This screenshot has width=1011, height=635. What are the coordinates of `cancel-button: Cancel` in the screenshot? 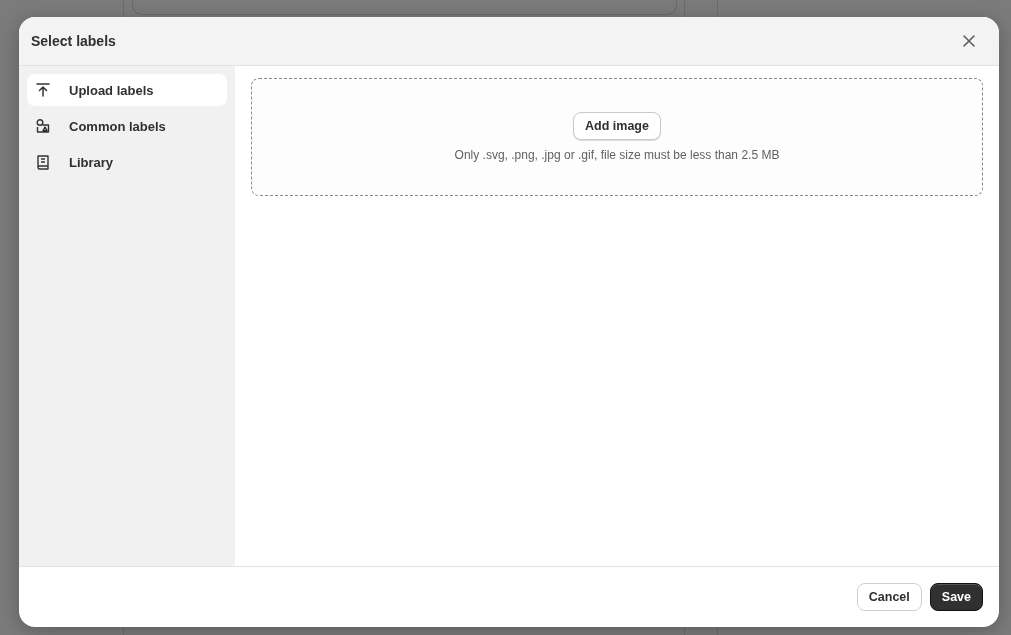 It's located at (889, 597).